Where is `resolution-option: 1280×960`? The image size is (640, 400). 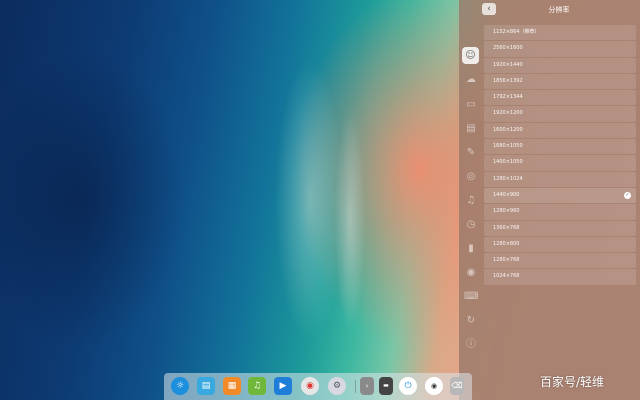
resolution-option: 1280×960 is located at coordinates (560, 212).